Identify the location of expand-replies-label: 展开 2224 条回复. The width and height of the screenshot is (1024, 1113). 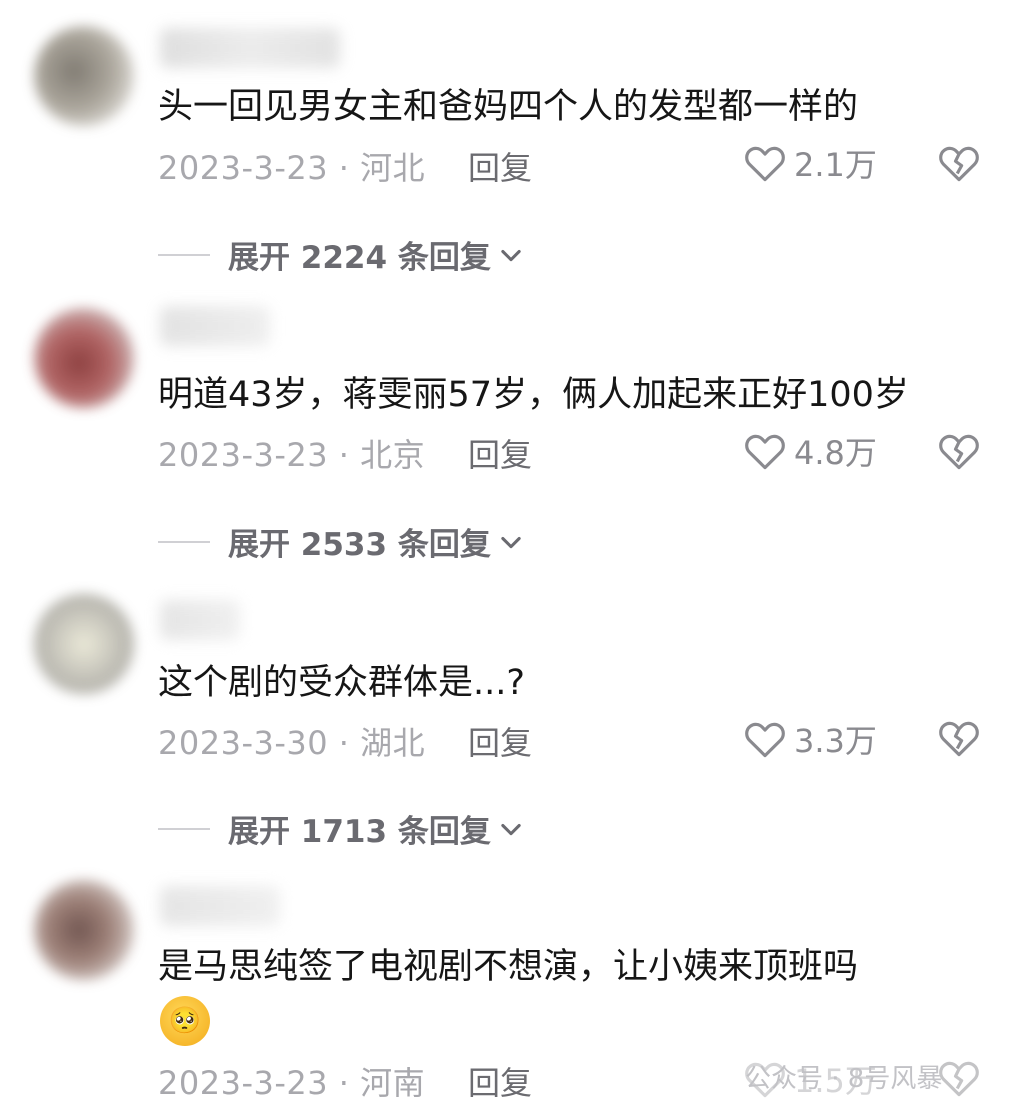
(359, 258).